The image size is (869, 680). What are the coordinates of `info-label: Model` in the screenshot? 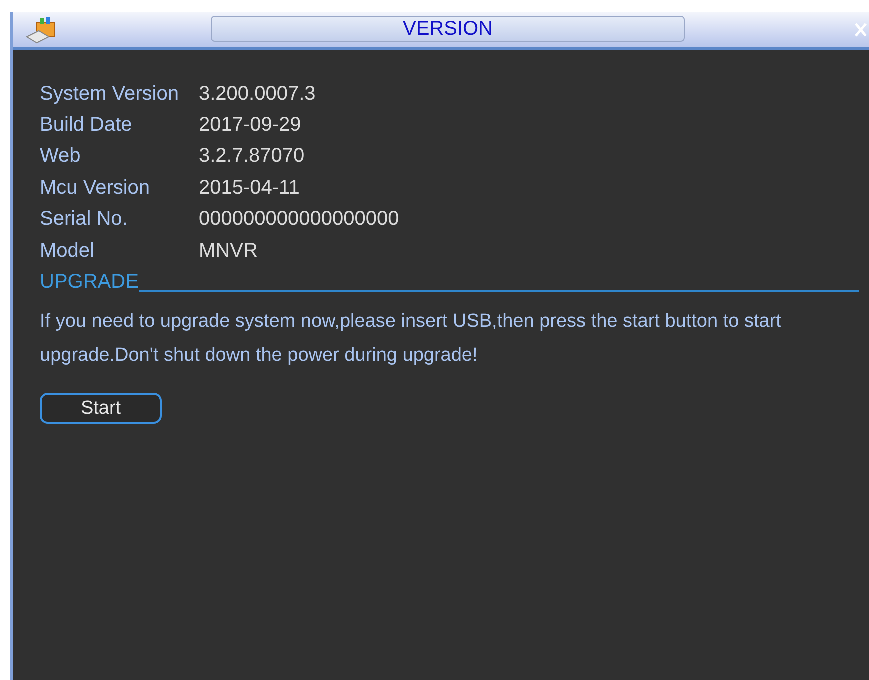 It's located at (68, 251).